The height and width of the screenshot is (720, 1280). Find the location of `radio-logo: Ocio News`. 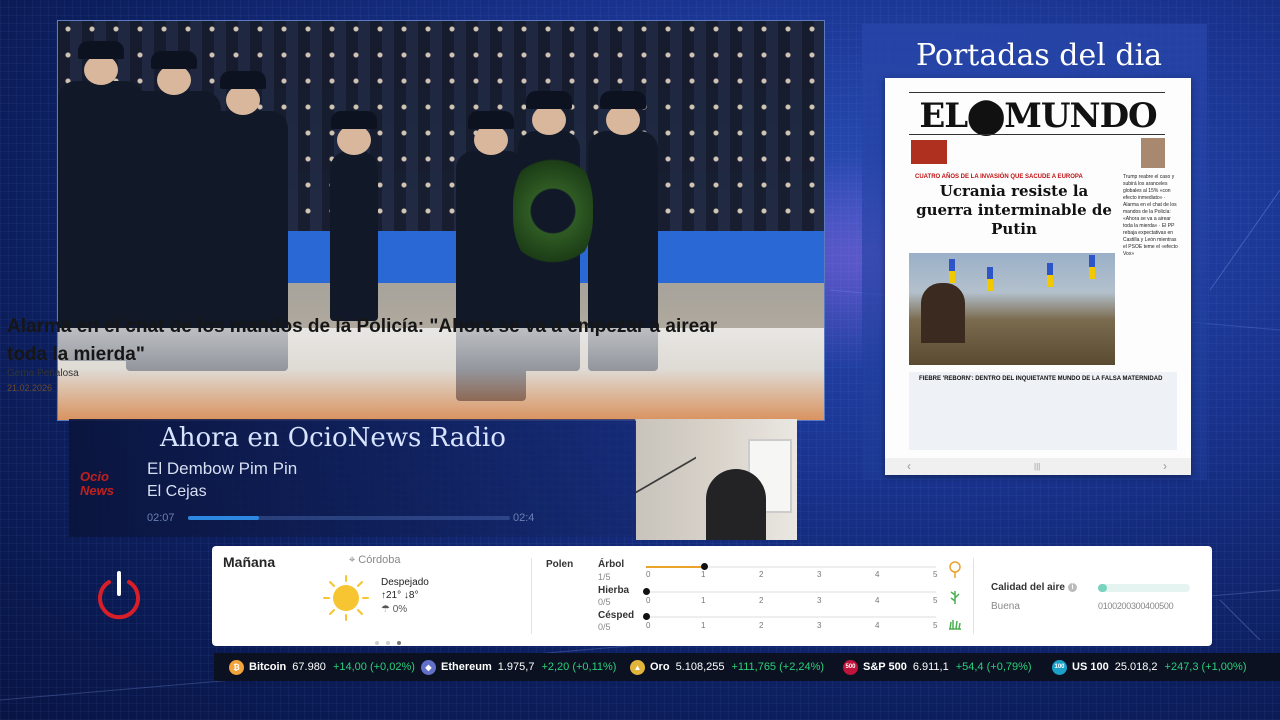

radio-logo: Ocio News is located at coordinates (97, 483).